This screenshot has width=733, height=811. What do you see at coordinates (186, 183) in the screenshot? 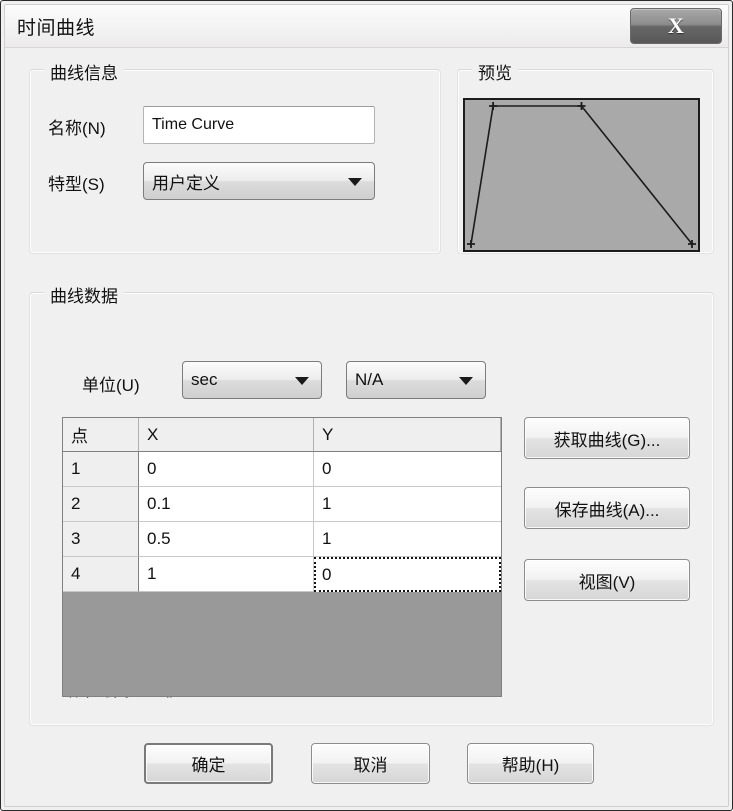
I see `curve-type-value: 用户定义` at bounding box center [186, 183].